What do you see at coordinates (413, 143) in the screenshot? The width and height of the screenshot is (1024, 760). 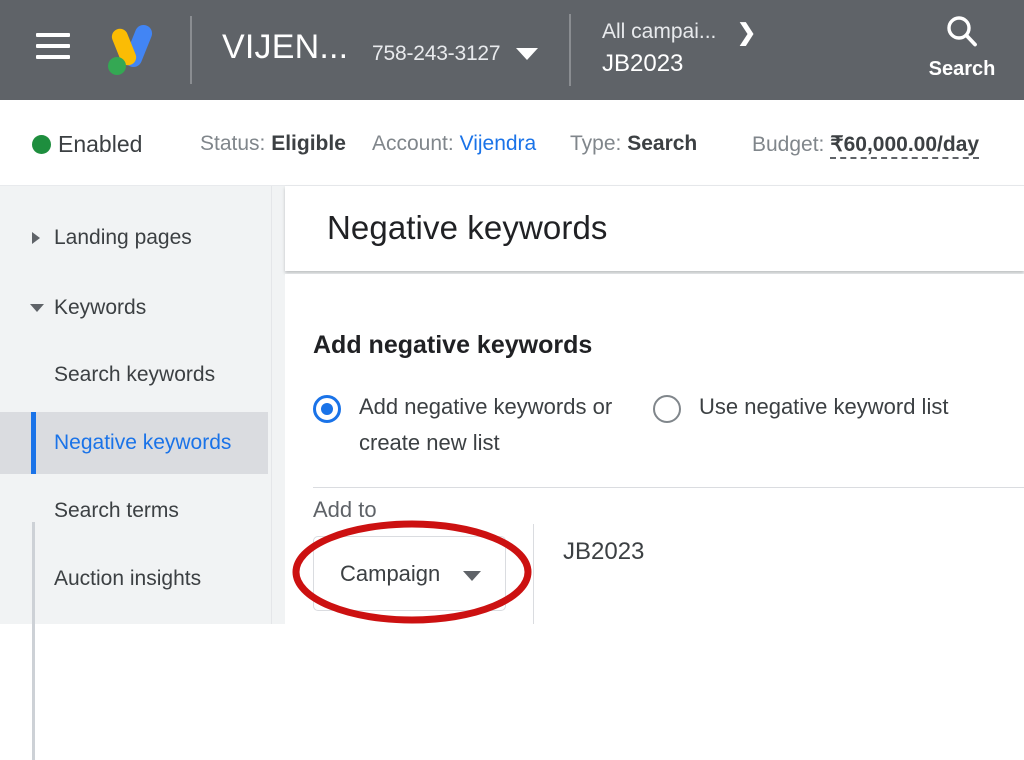 I see `status-field-label: Account:` at bounding box center [413, 143].